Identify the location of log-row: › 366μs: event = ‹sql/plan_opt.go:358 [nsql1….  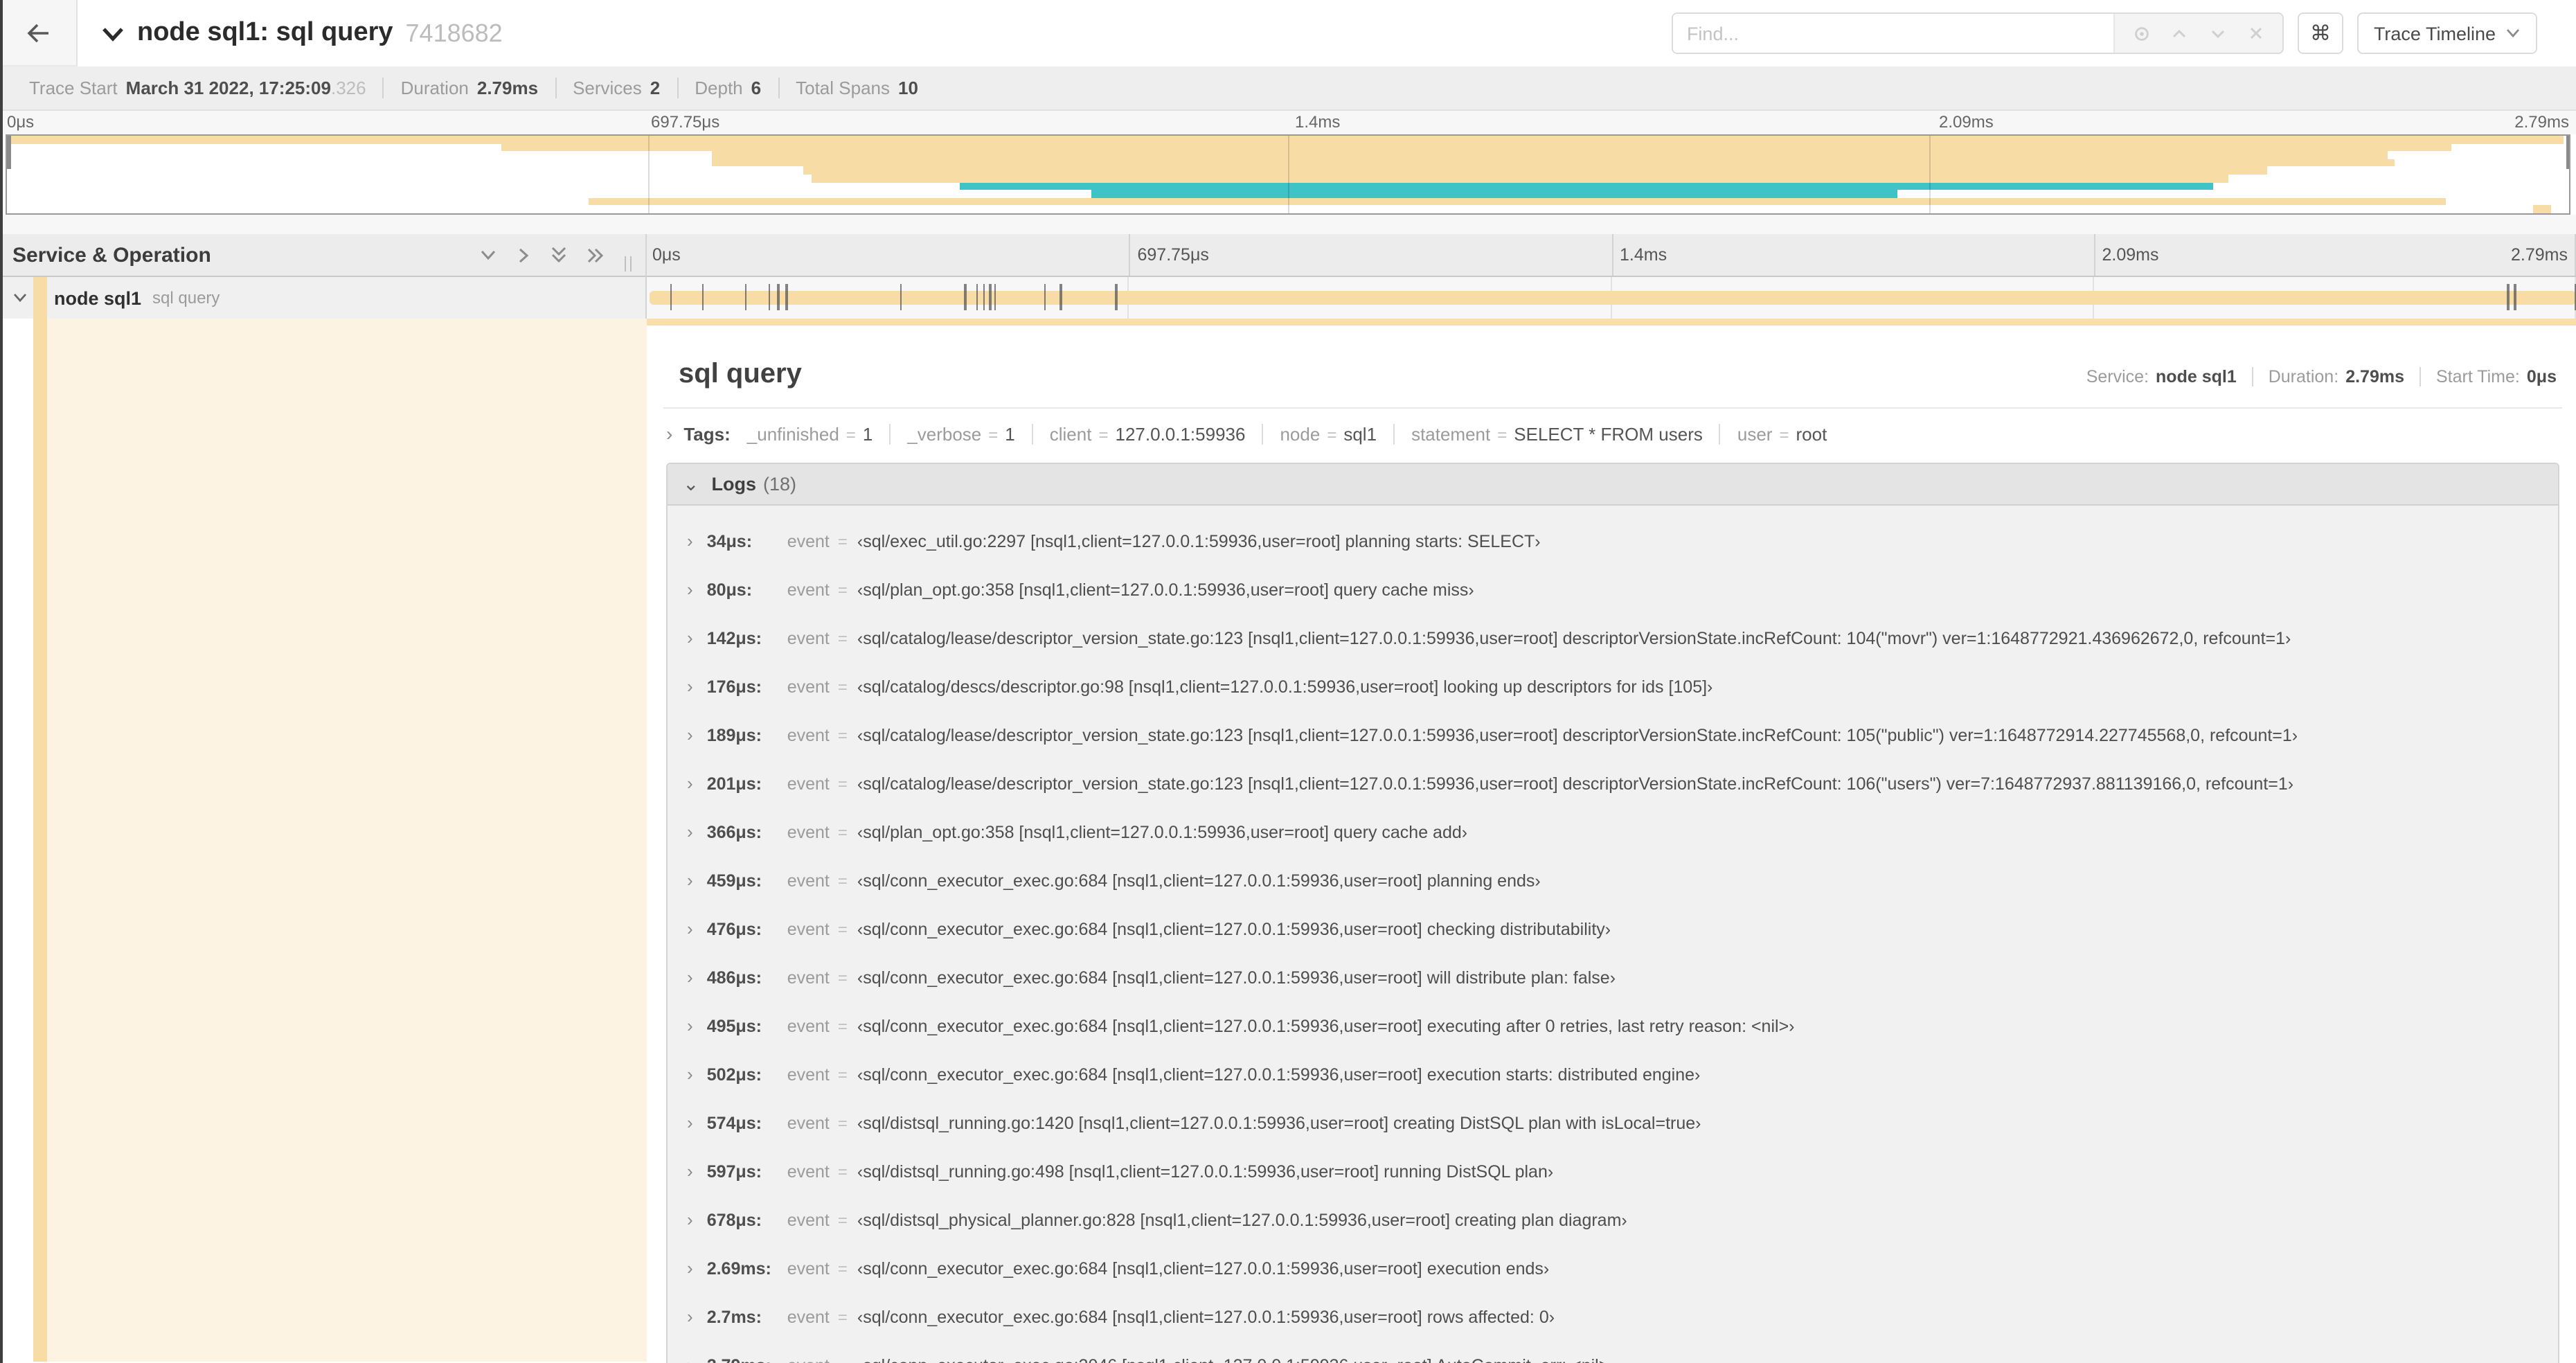
(1613, 832).